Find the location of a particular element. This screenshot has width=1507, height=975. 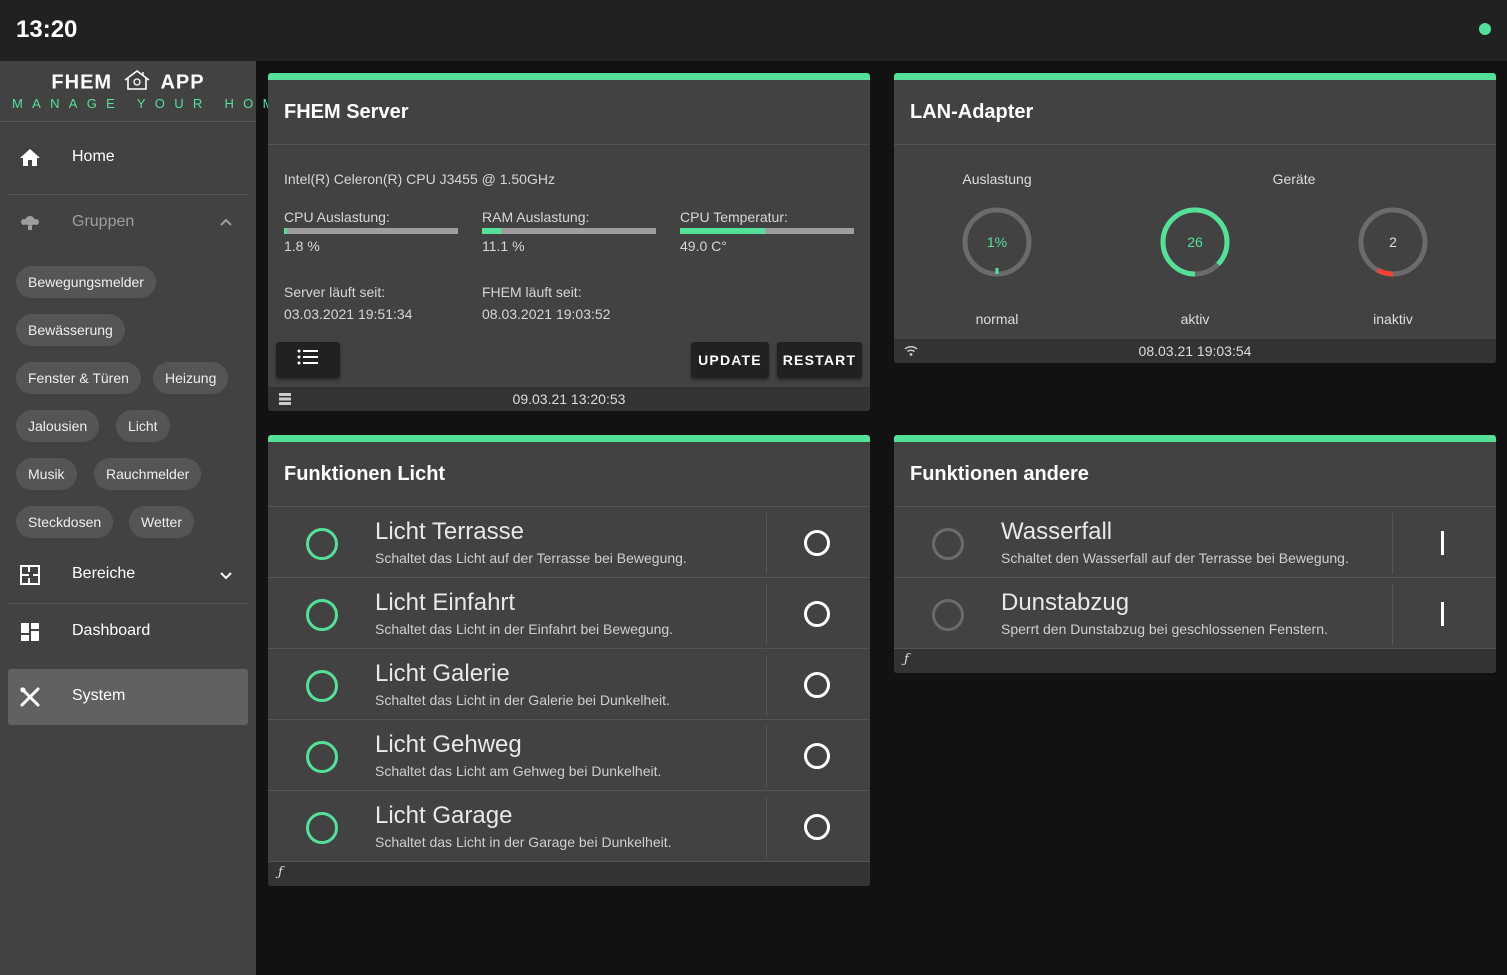

nav-dashboard: Dashboard is located at coordinates (128, 632).